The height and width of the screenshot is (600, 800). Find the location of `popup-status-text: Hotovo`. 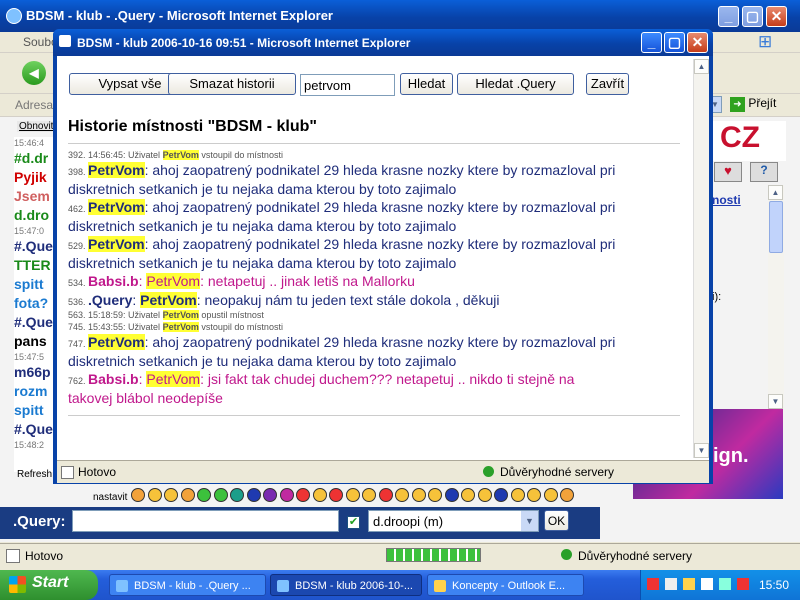

popup-status-text: Hotovo is located at coordinates (97, 472).